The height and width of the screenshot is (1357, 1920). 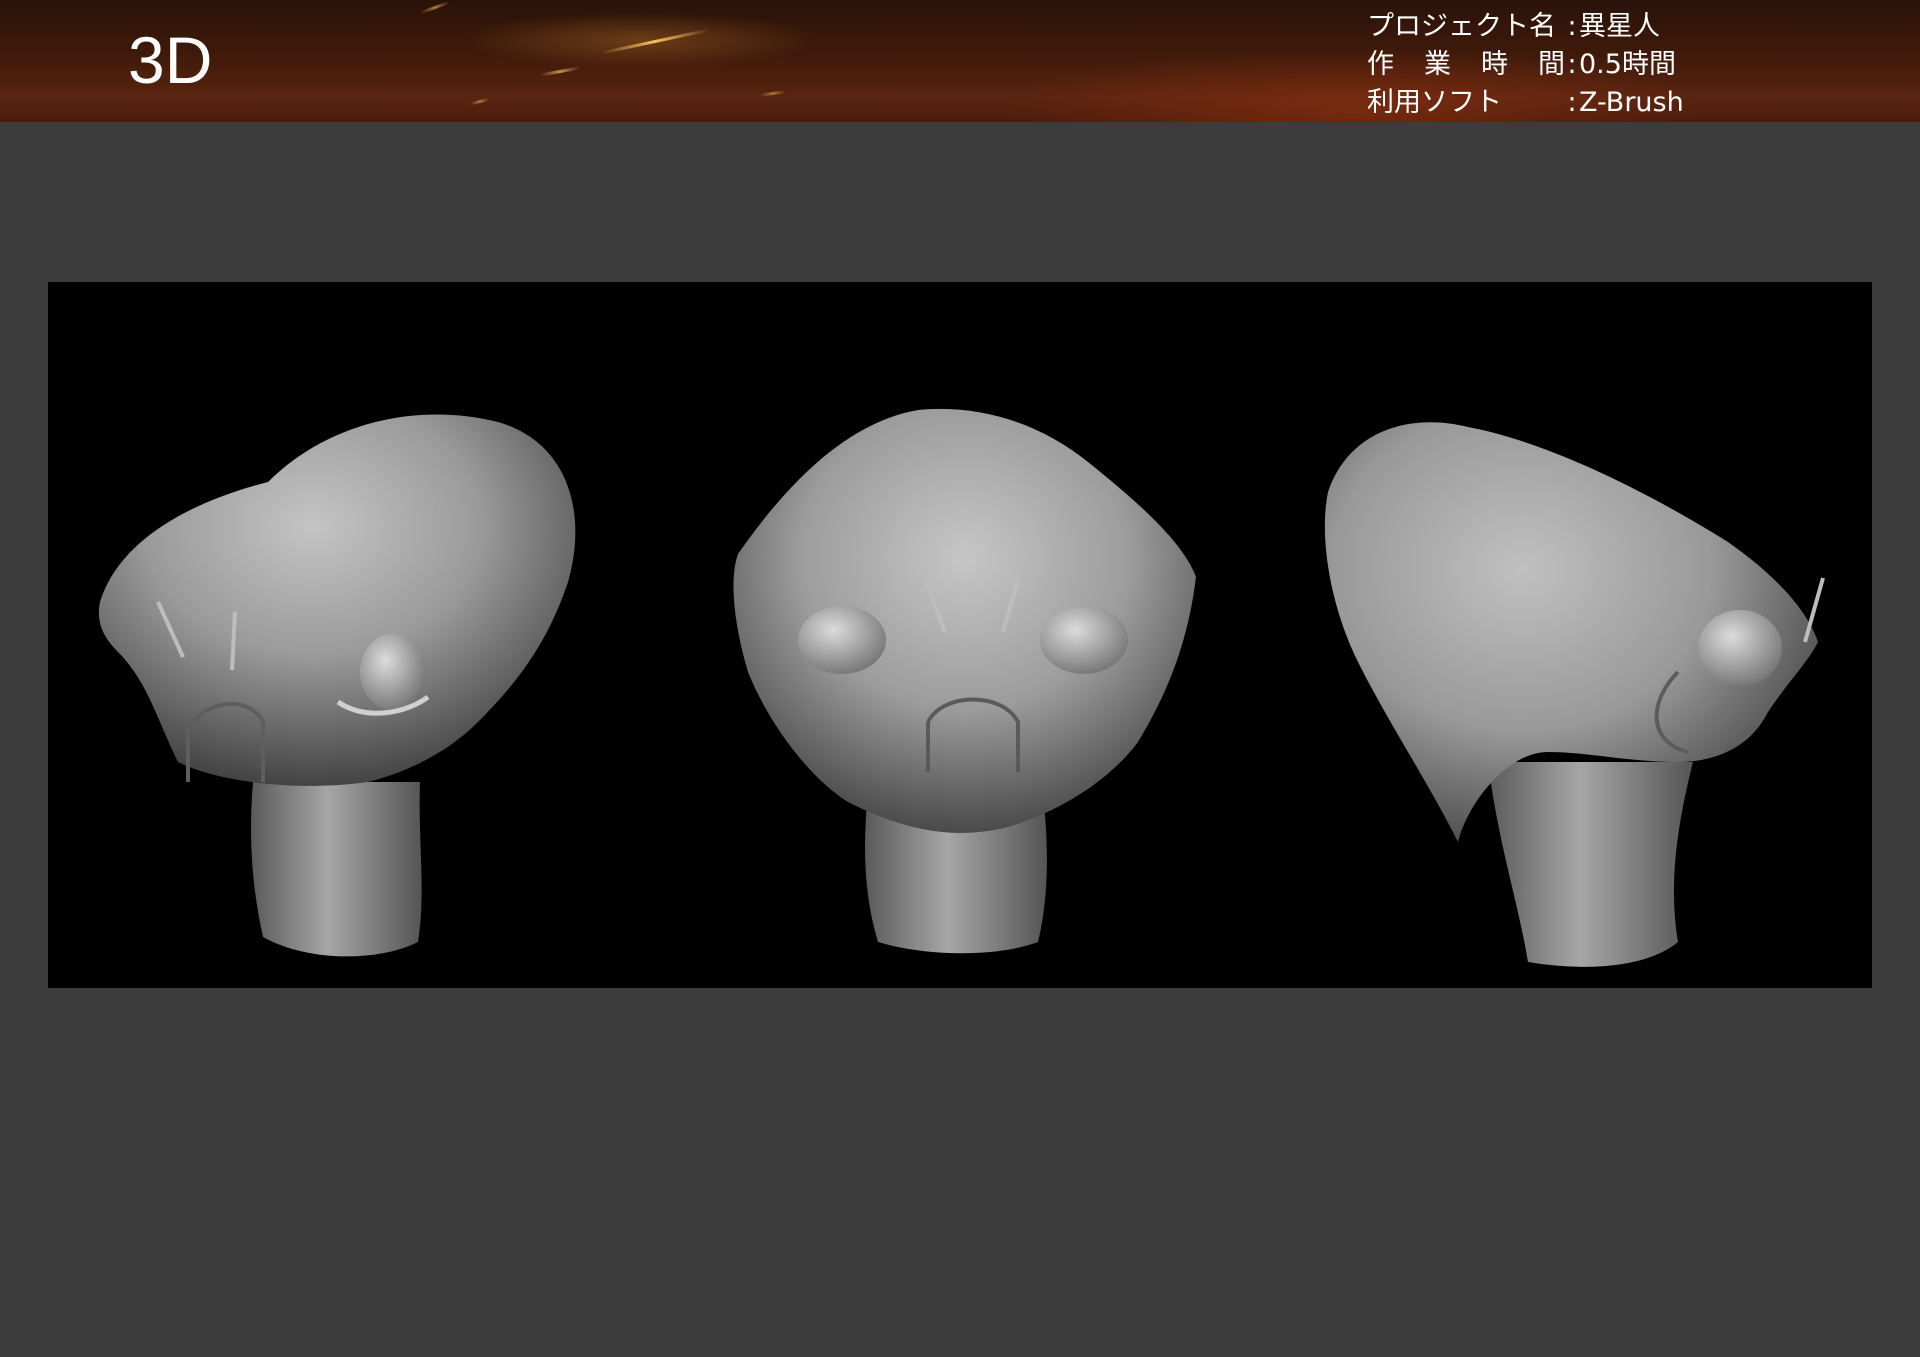 I want to click on right-eye, so click(x=1084, y=640).